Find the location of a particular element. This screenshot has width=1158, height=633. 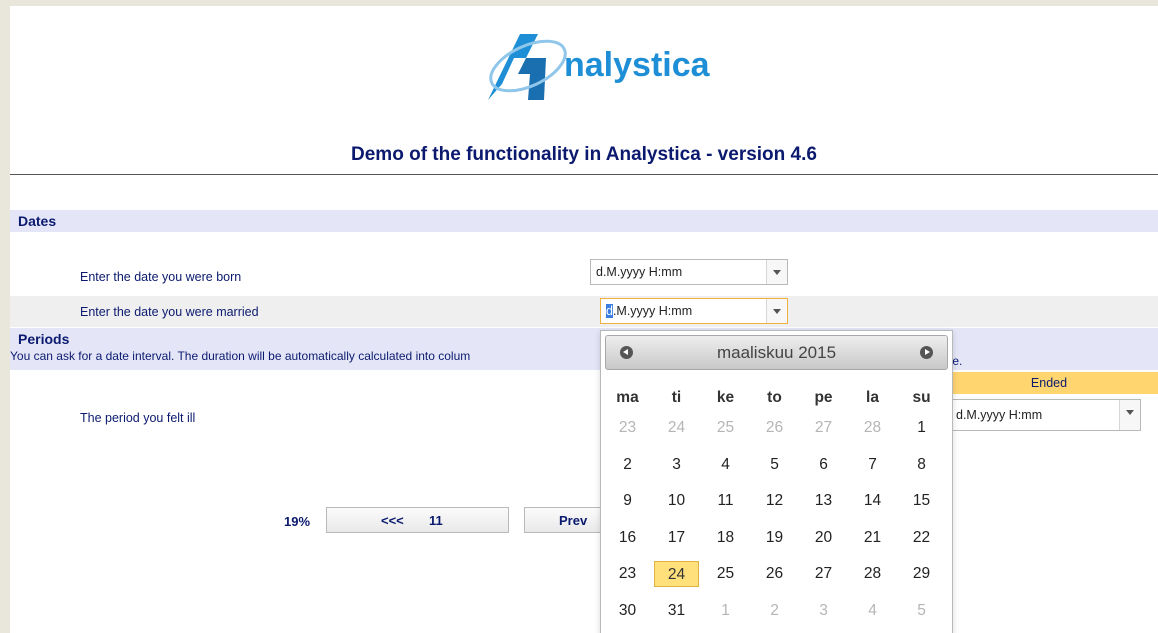

married-date-dropdown-button is located at coordinates (776, 311).